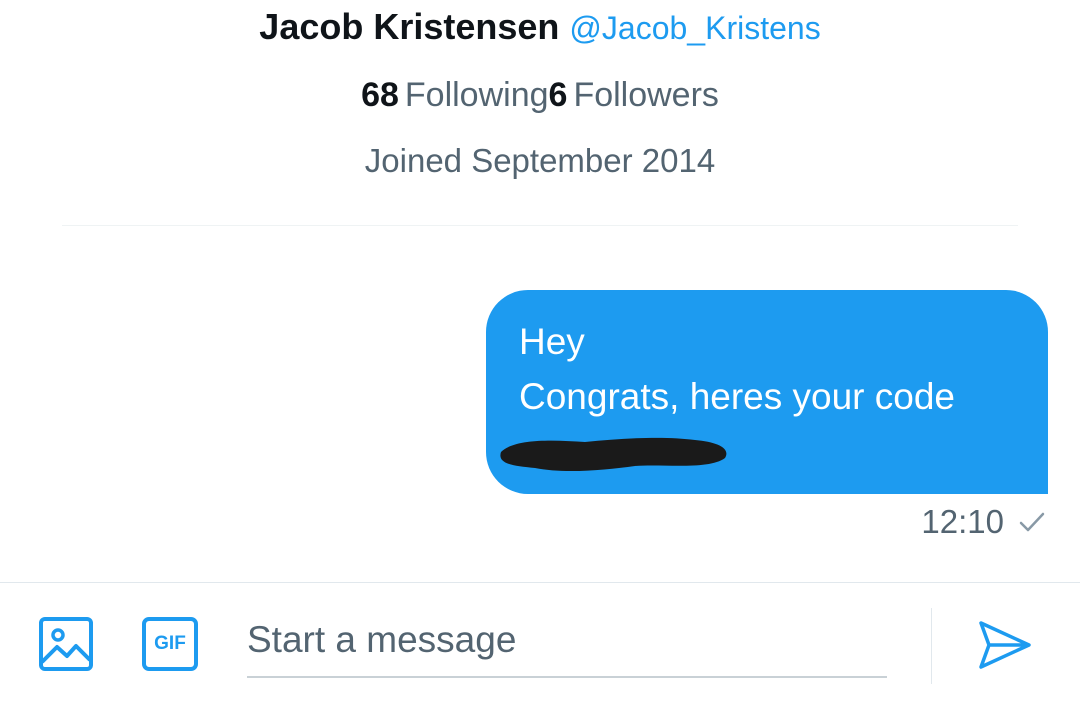  I want to click on profile-handle: @Jacob_Kristens, so click(694, 28).